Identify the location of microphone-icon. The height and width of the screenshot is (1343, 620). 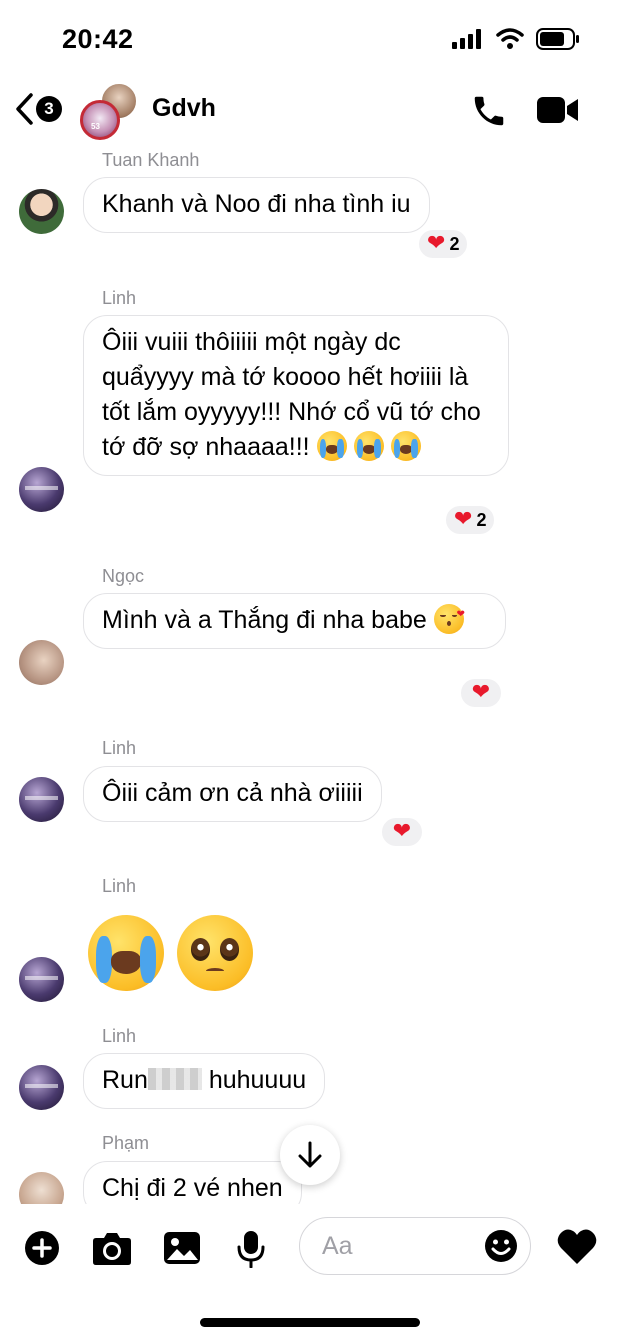
(251, 1249).